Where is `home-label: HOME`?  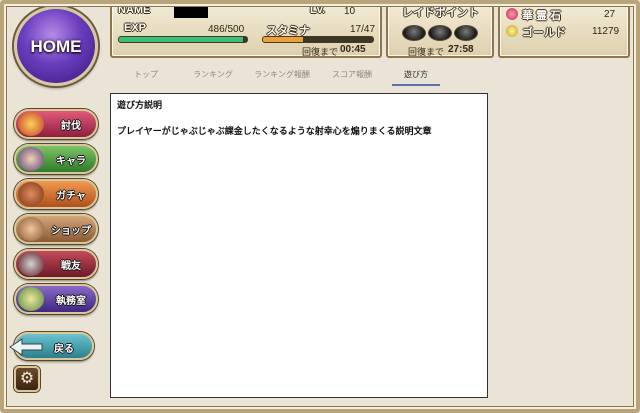 home-label: HOME is located at coordinates (56, 46).